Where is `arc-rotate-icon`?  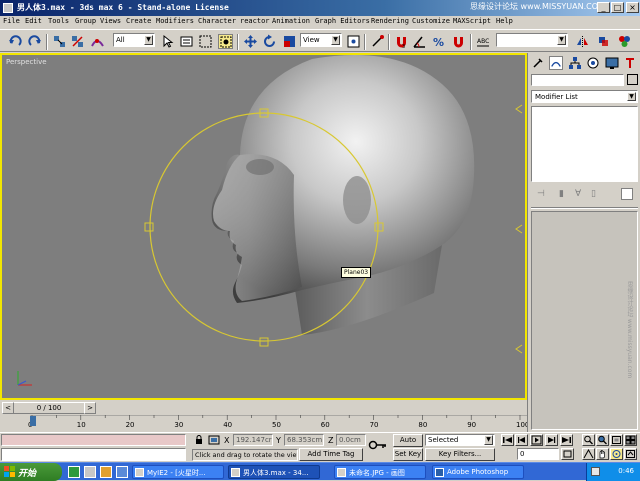 arc-rotate-icon is located at coordinates (616, 454).